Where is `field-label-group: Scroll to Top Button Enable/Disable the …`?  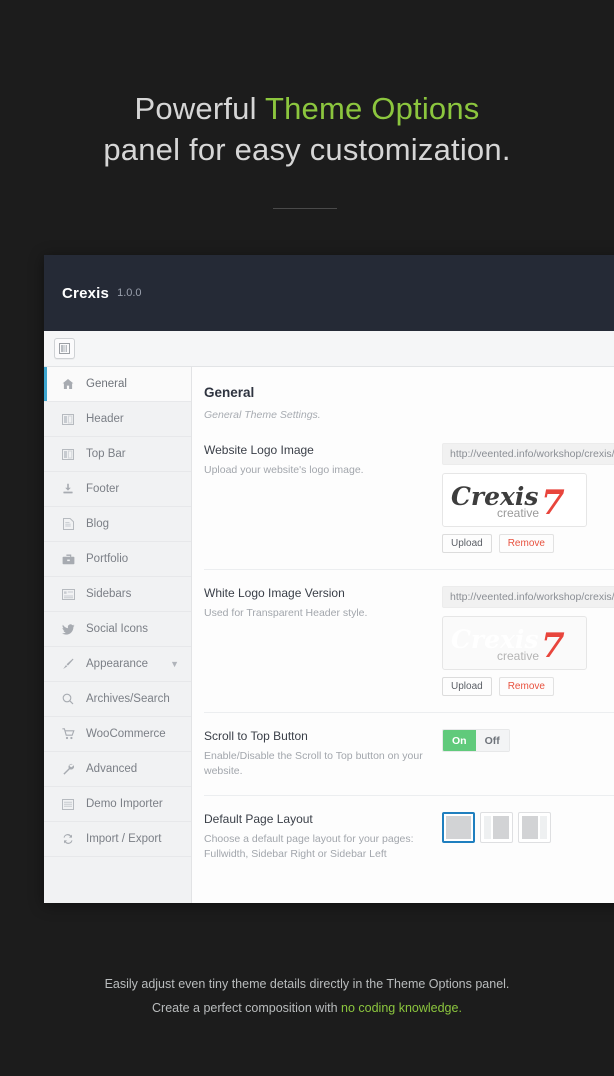 field-label-group: Scroll to Top Button Enable/Disable the … is located at coordinates (323, 754).